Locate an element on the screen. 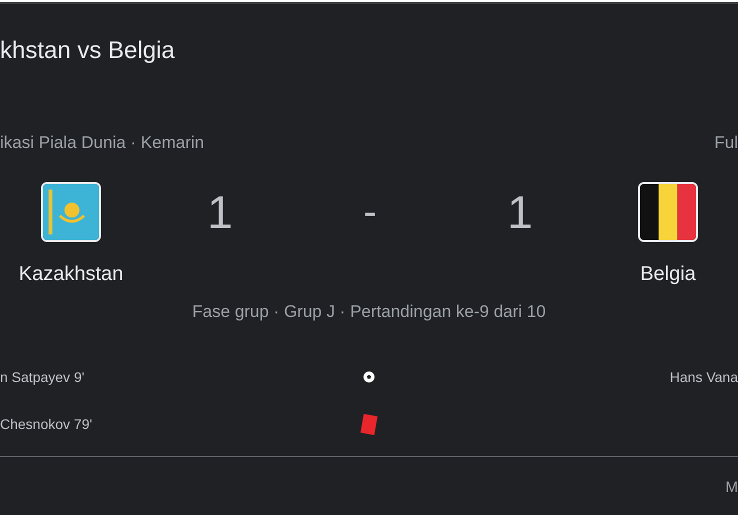  competition-info: ikasi Piala Dunia · Kemarin is located at coordinates (102, 143).